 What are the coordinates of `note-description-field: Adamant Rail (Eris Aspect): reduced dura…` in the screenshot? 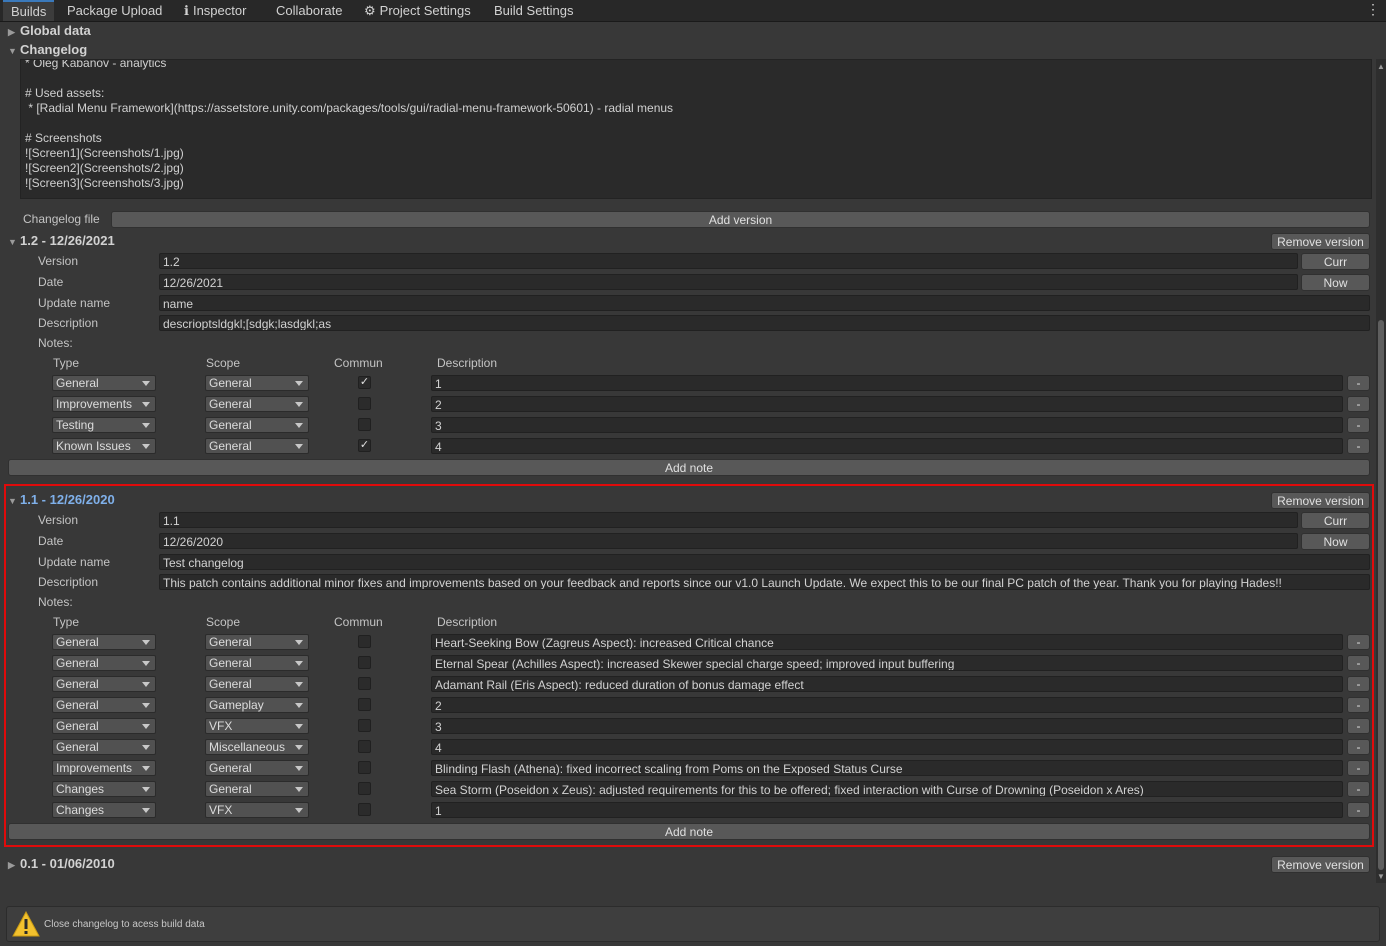 It's located at (887, 684).